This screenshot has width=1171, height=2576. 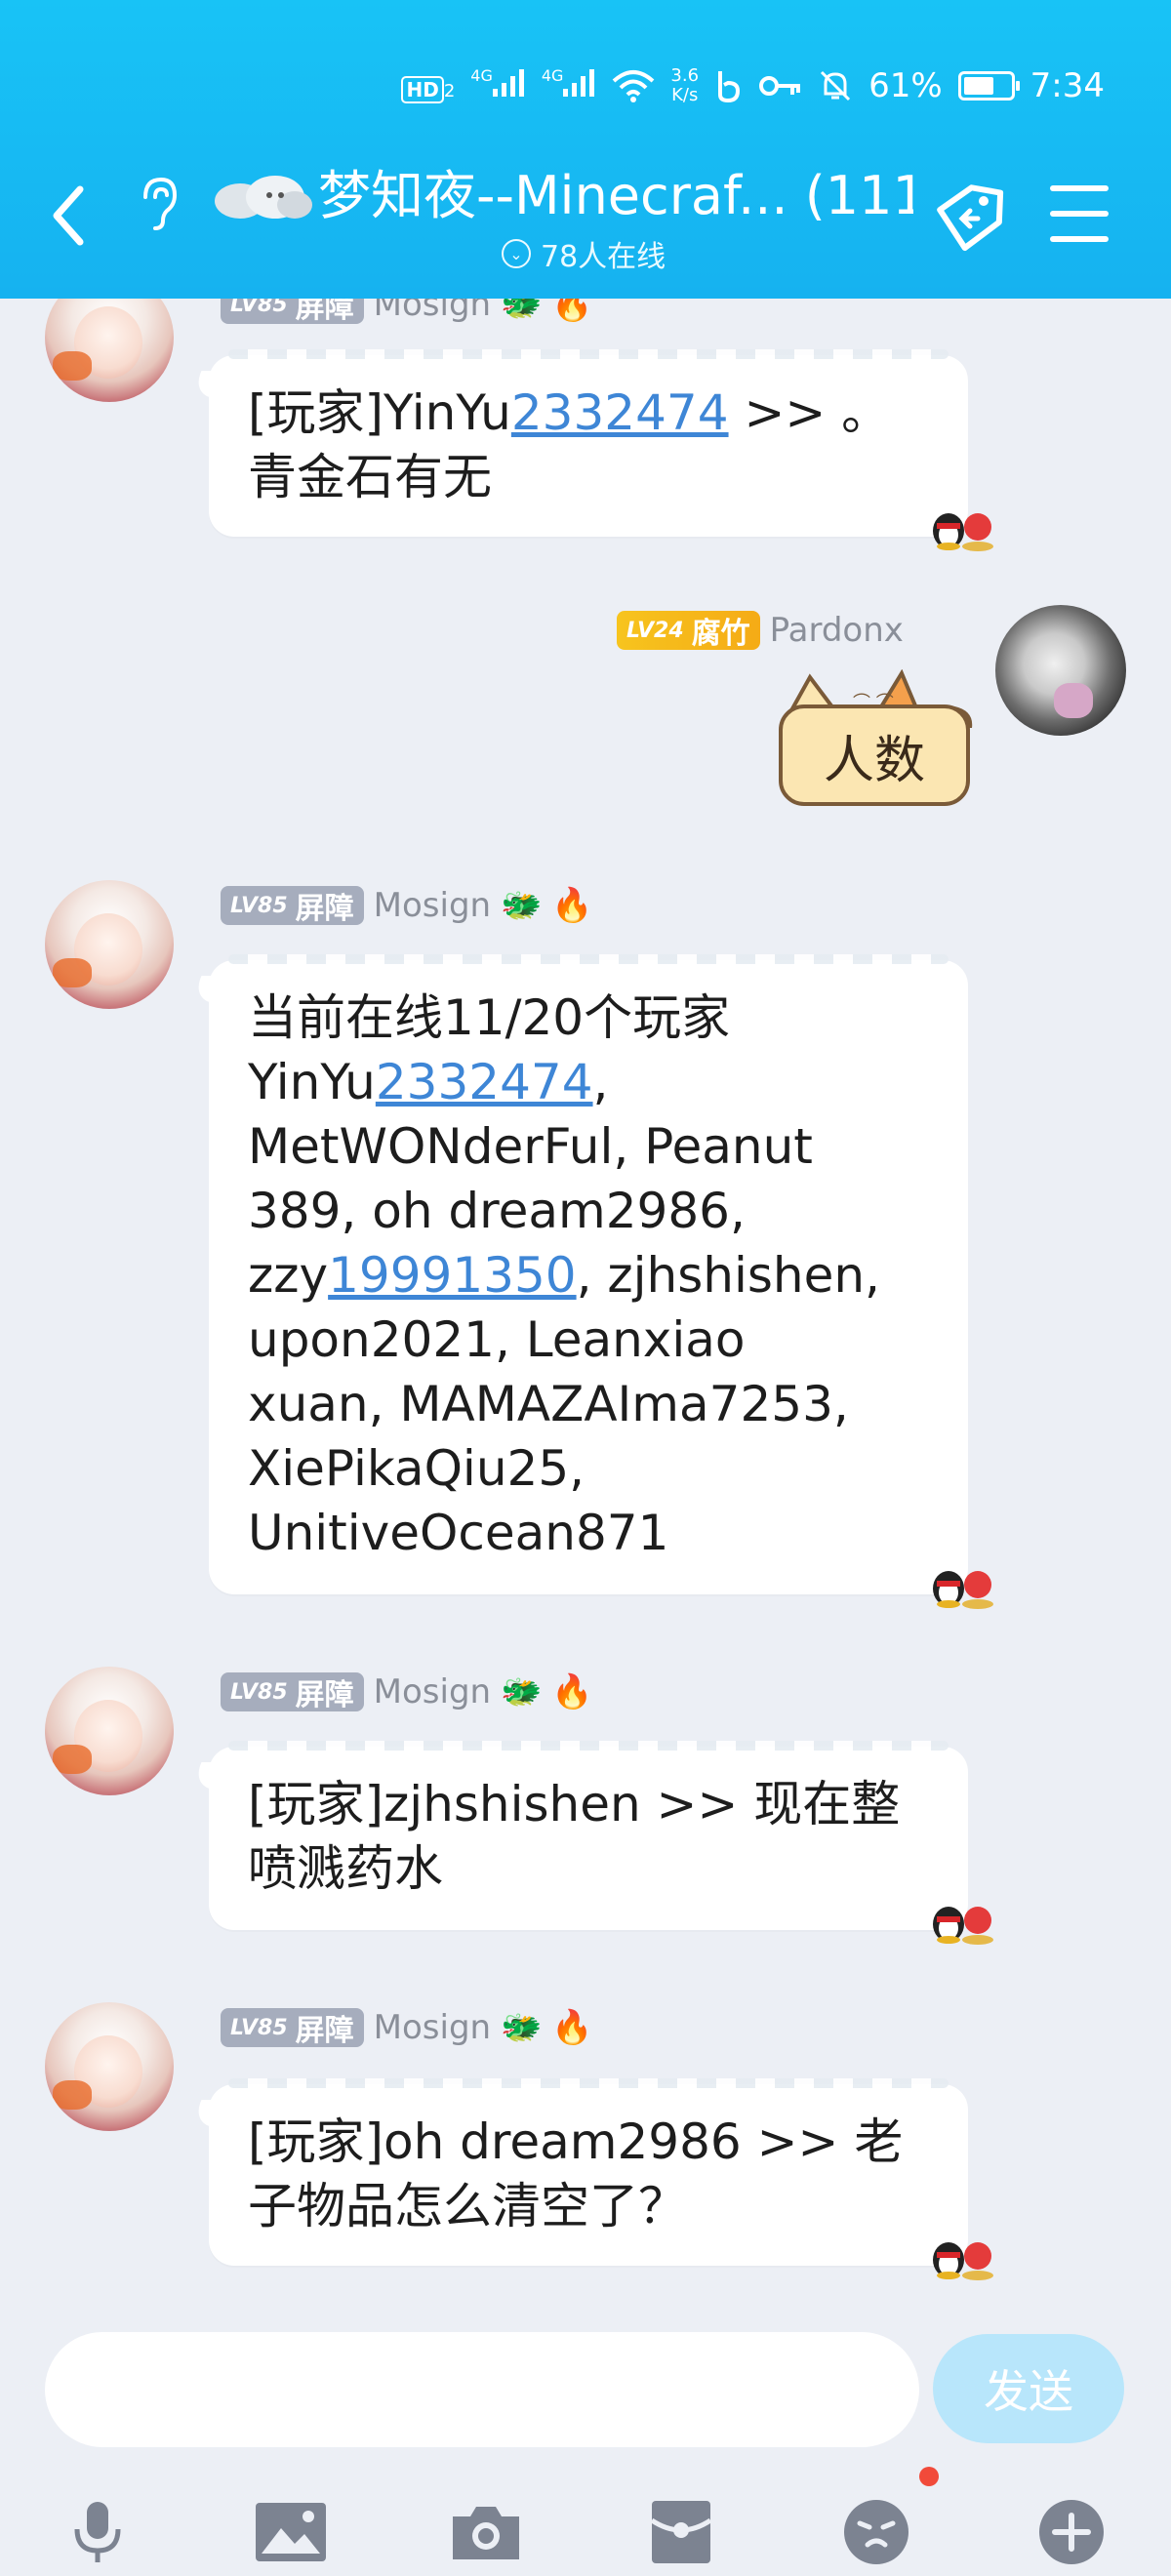 What do you see at coordinates (417, 1468) in the screenshot?
I see `text-line: XiePikaQiu25,` at bounding box center [417, 1468].